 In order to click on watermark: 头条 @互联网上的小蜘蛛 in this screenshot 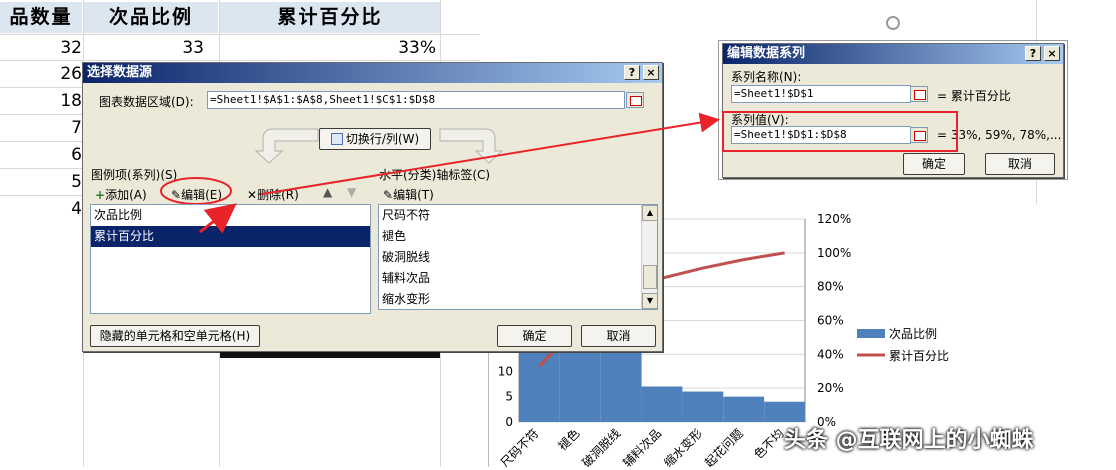, I will do `click(909, 440)`.